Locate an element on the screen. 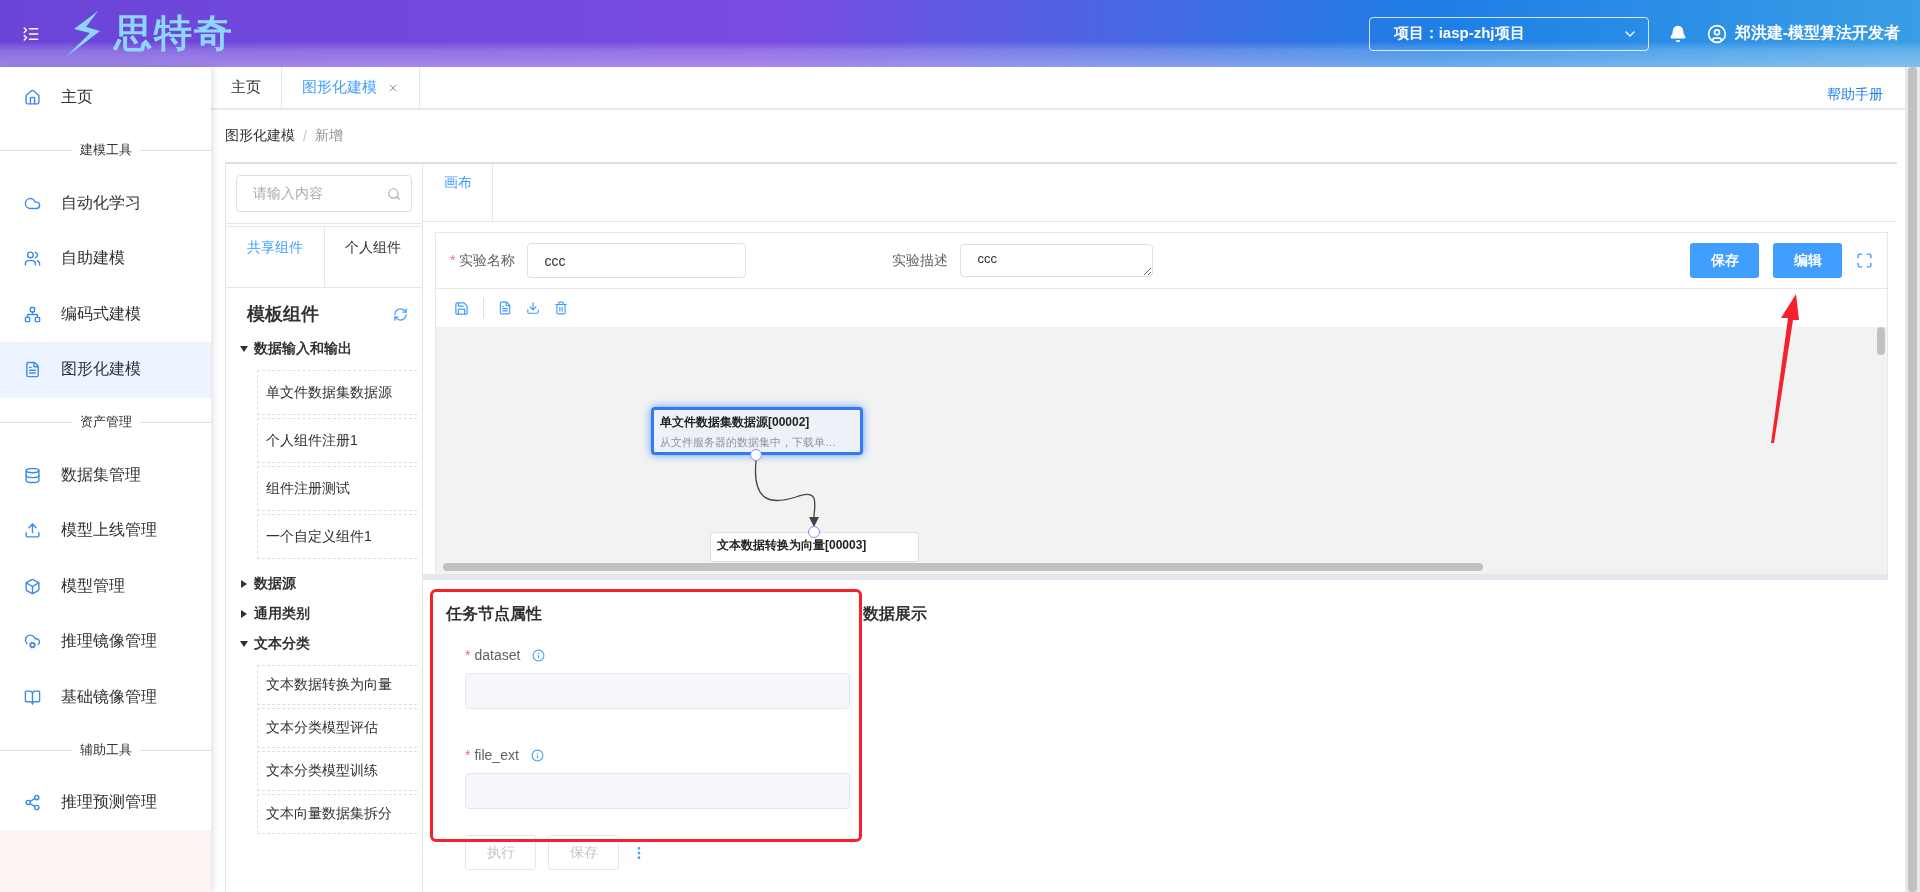 The image size is (1920, 892). flow-node: 文本数据转换为向量[00003] is located at coordinates (814, 547).